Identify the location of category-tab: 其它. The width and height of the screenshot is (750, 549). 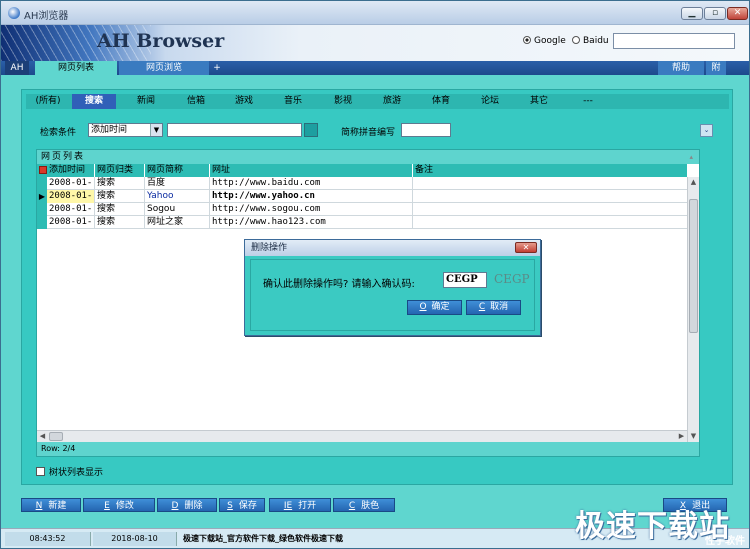
(539, 101).